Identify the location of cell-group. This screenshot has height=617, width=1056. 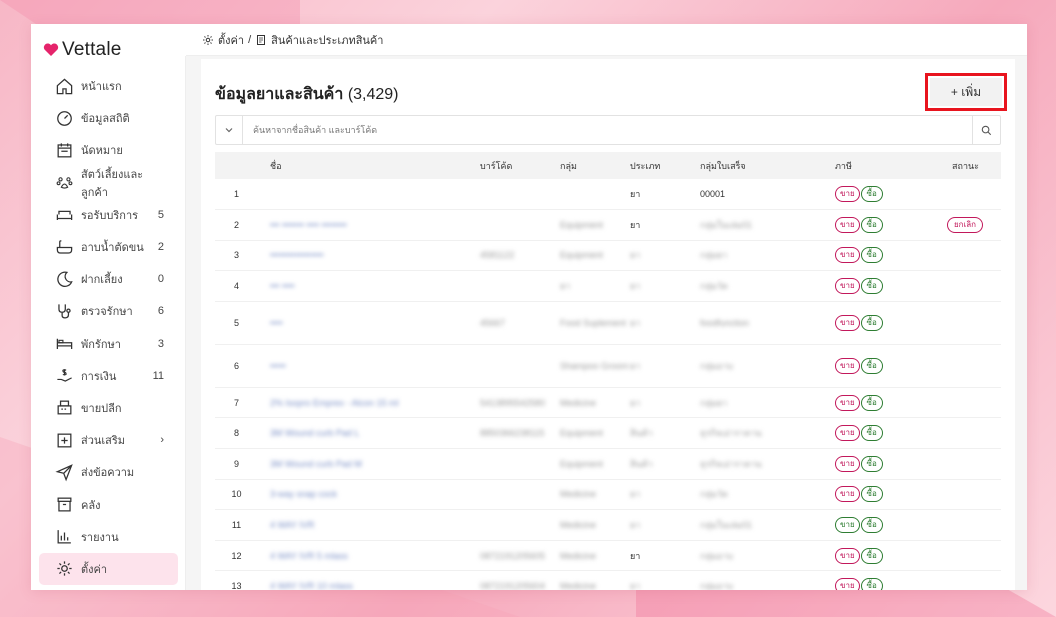
(595, 195).